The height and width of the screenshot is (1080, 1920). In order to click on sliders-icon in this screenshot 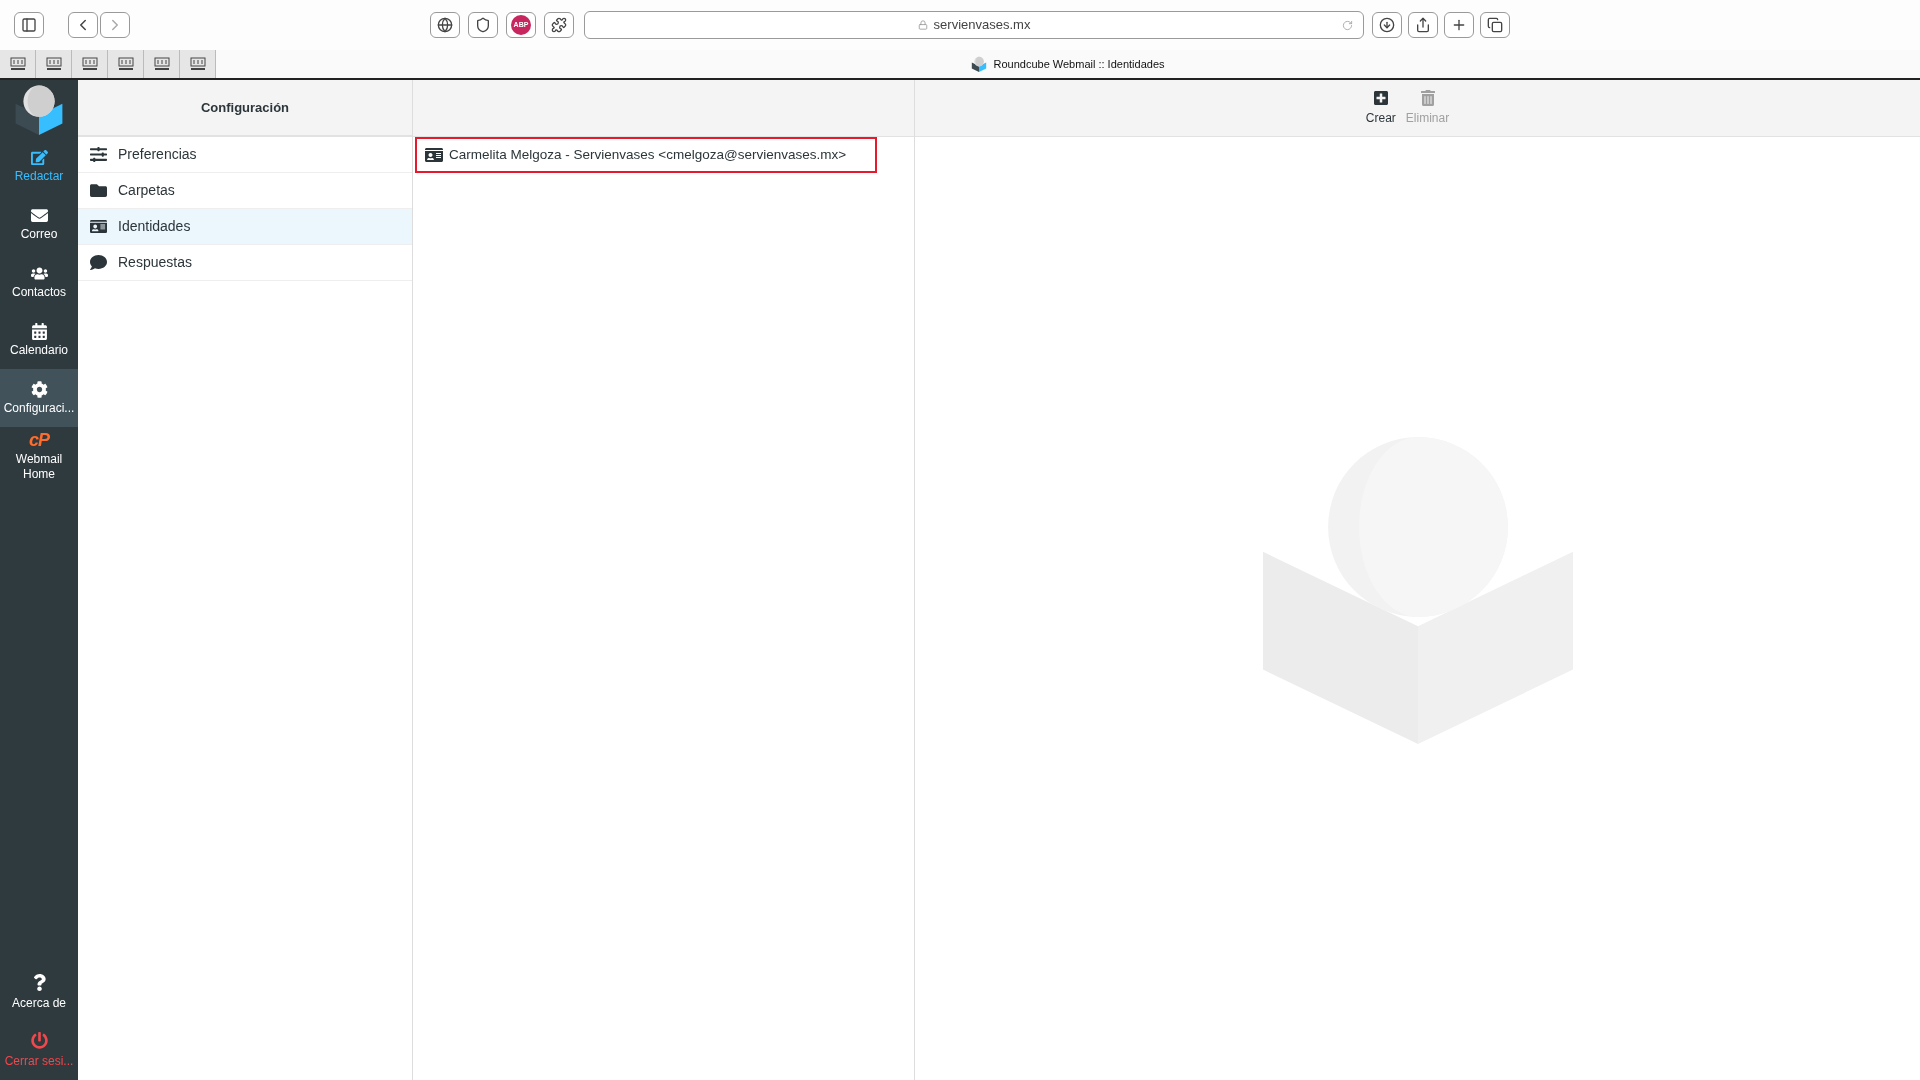, I will do `click(98, 154)`.